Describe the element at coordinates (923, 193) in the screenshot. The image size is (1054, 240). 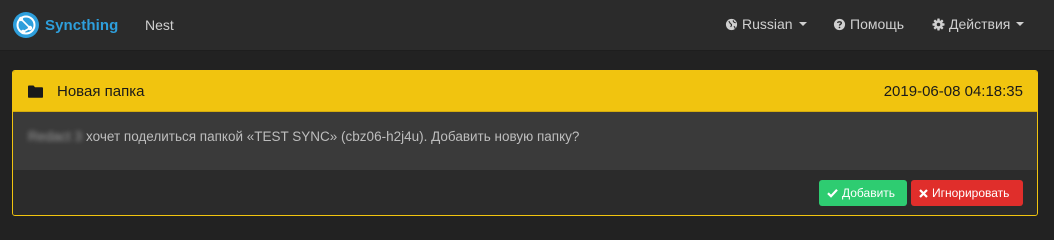
I see `times-icon` at that location.